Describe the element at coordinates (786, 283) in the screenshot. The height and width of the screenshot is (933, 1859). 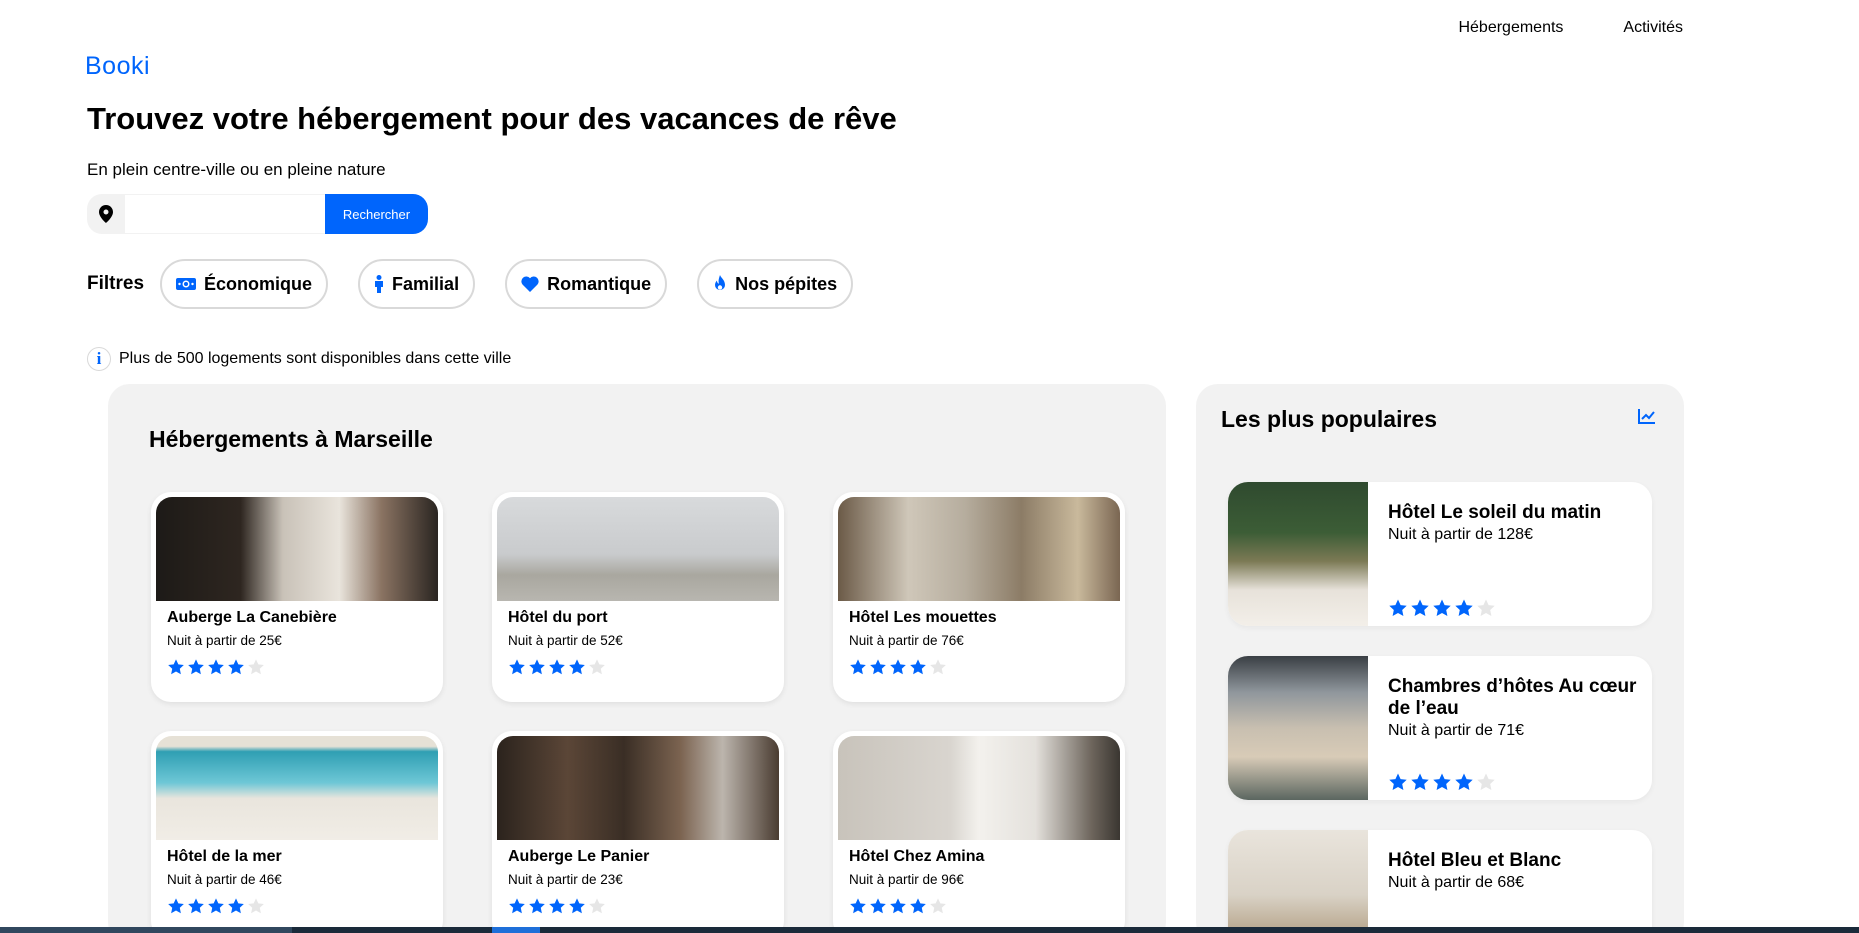
I see `filter-label: Nos pépites` at that location.